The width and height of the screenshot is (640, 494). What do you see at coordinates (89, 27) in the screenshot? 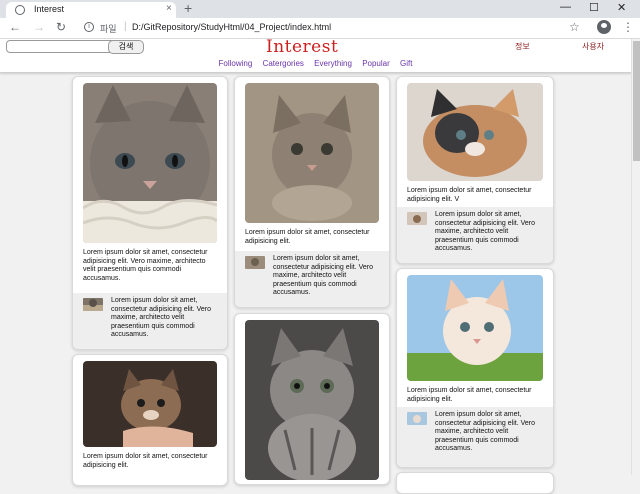
I see `site-info-icon: i` at bounding box center [89, 27].